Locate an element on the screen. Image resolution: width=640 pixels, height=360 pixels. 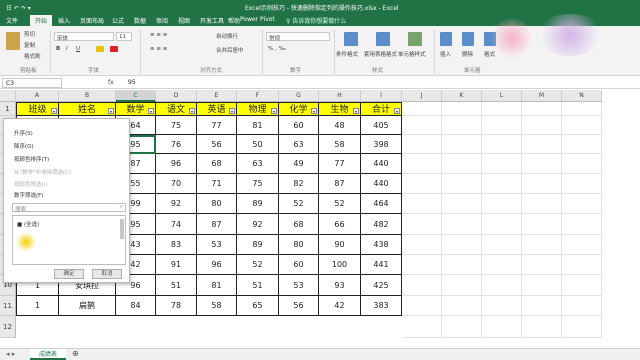
data-cell: 100 is located at coordinates (340, 265).